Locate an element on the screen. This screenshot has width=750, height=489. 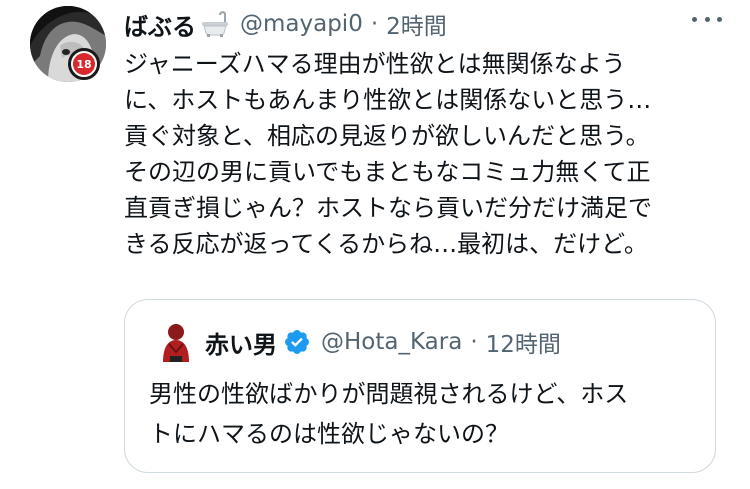
tweet-text-line: 貢ぐ対象と、相応の見返りが欲しいんだと思う。 is located at coordinates (387, 136).